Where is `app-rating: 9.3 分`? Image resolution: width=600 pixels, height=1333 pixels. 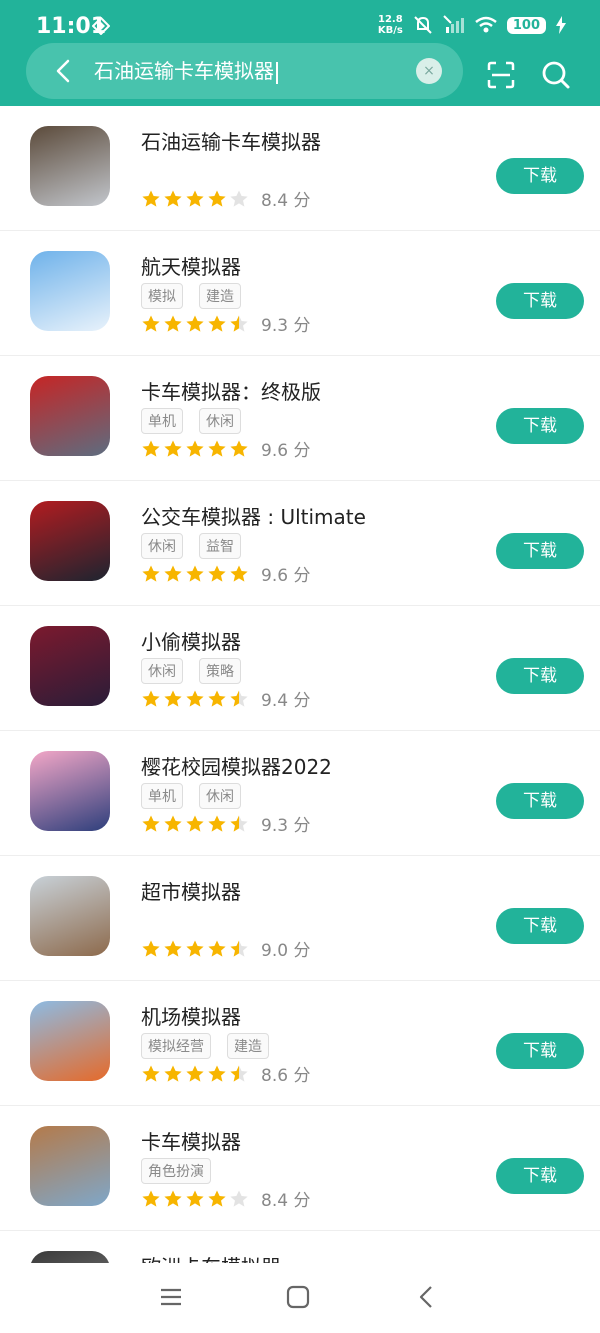
app-rating: 9.3 分 is located at coordinates (225, 323).